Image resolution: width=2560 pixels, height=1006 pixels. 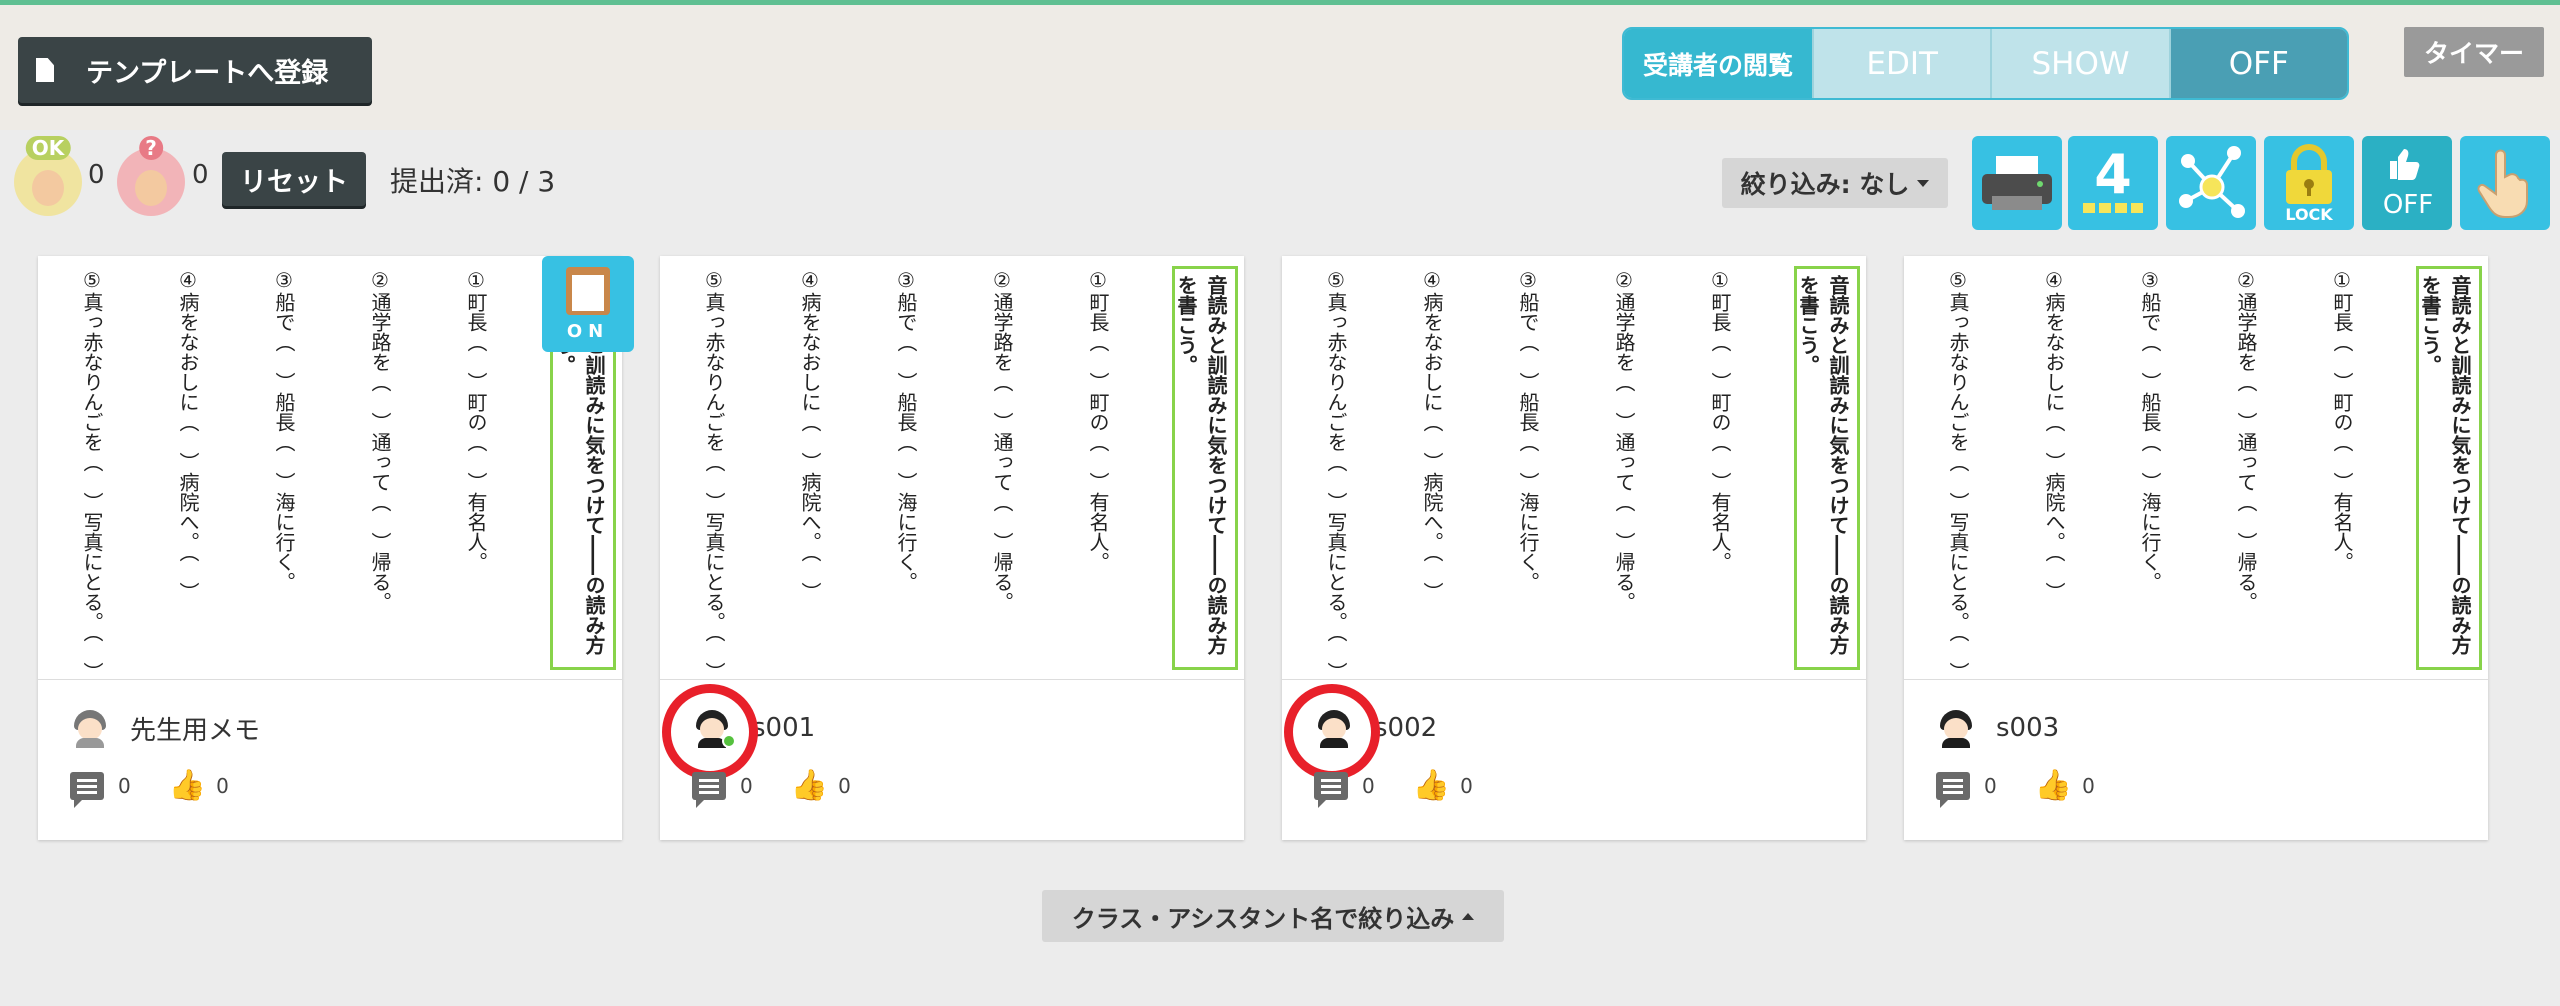 What do you see at coordinates (588, 290) in the screenshot?
I see `clipboard-icon` at bounding box center [588, 290].